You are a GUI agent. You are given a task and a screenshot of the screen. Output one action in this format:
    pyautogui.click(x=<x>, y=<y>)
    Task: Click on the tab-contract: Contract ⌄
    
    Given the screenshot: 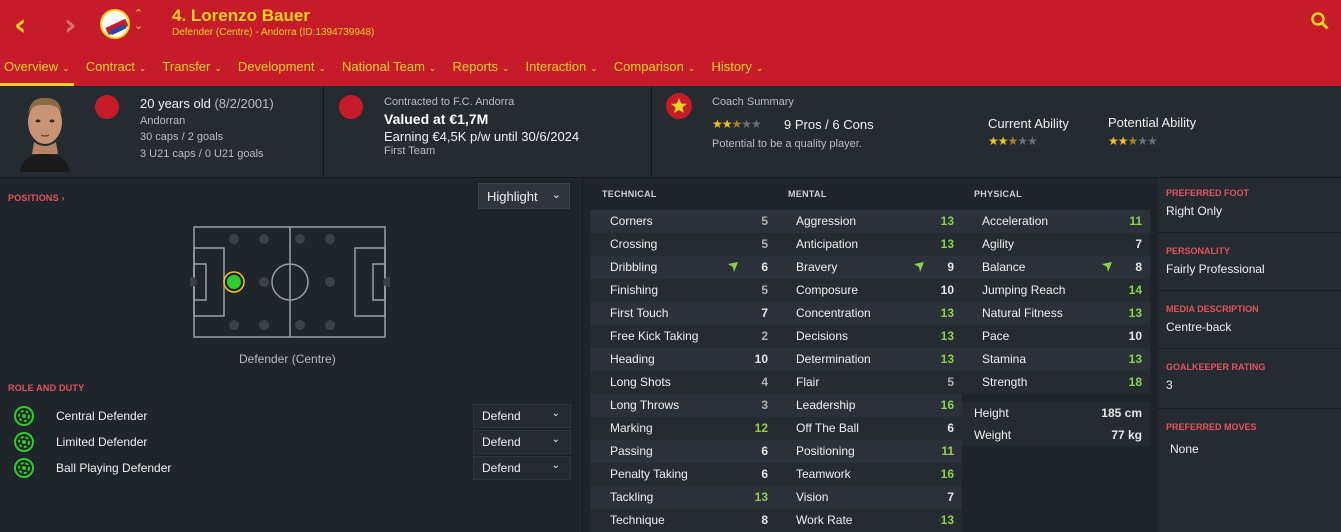 What is the action you would take?
    pyautogui.click(x=116, y=72)
    